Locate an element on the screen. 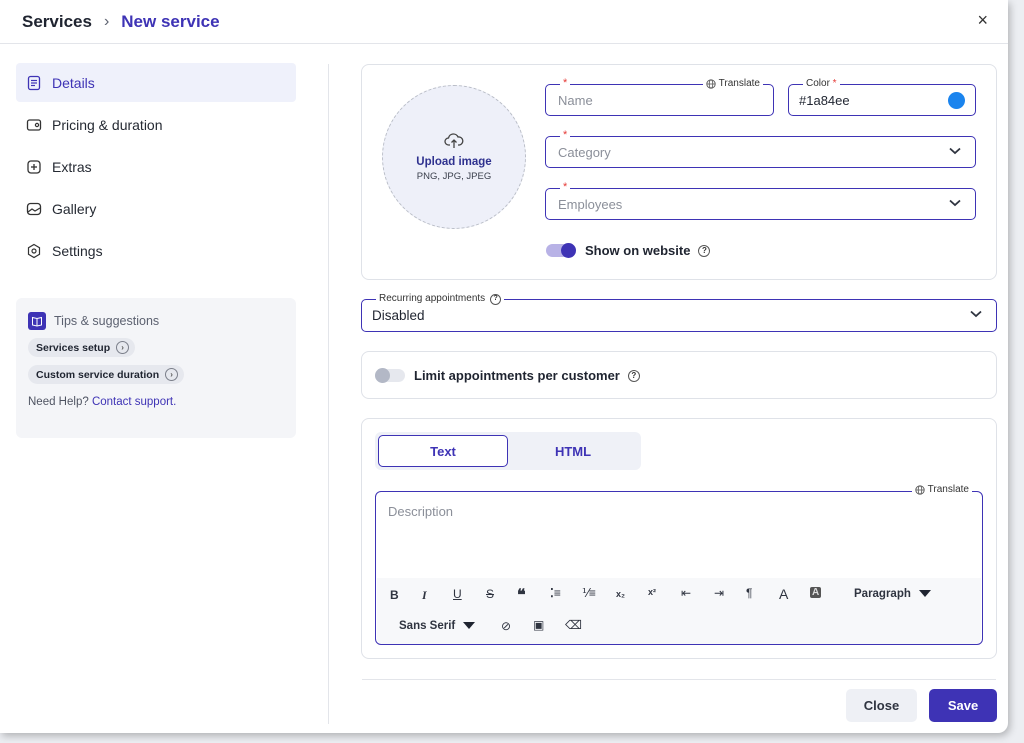 The image size is (1024, 743). tips-title: Tips & suggestions is located at coordinates (156, 321).